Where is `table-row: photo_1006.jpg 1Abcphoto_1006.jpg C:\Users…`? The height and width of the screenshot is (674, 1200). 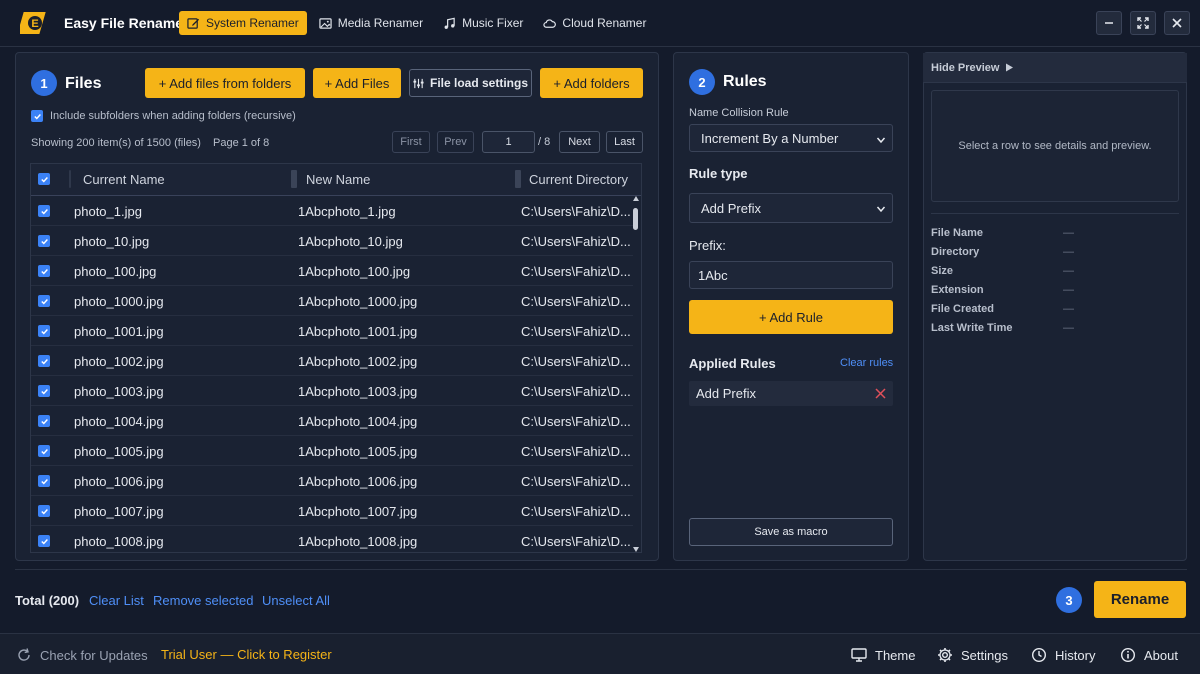
table-row: photo_1006.jpg 1Abcphoto_1006.jpg C:\Users… is located at coordinates (332, 481).